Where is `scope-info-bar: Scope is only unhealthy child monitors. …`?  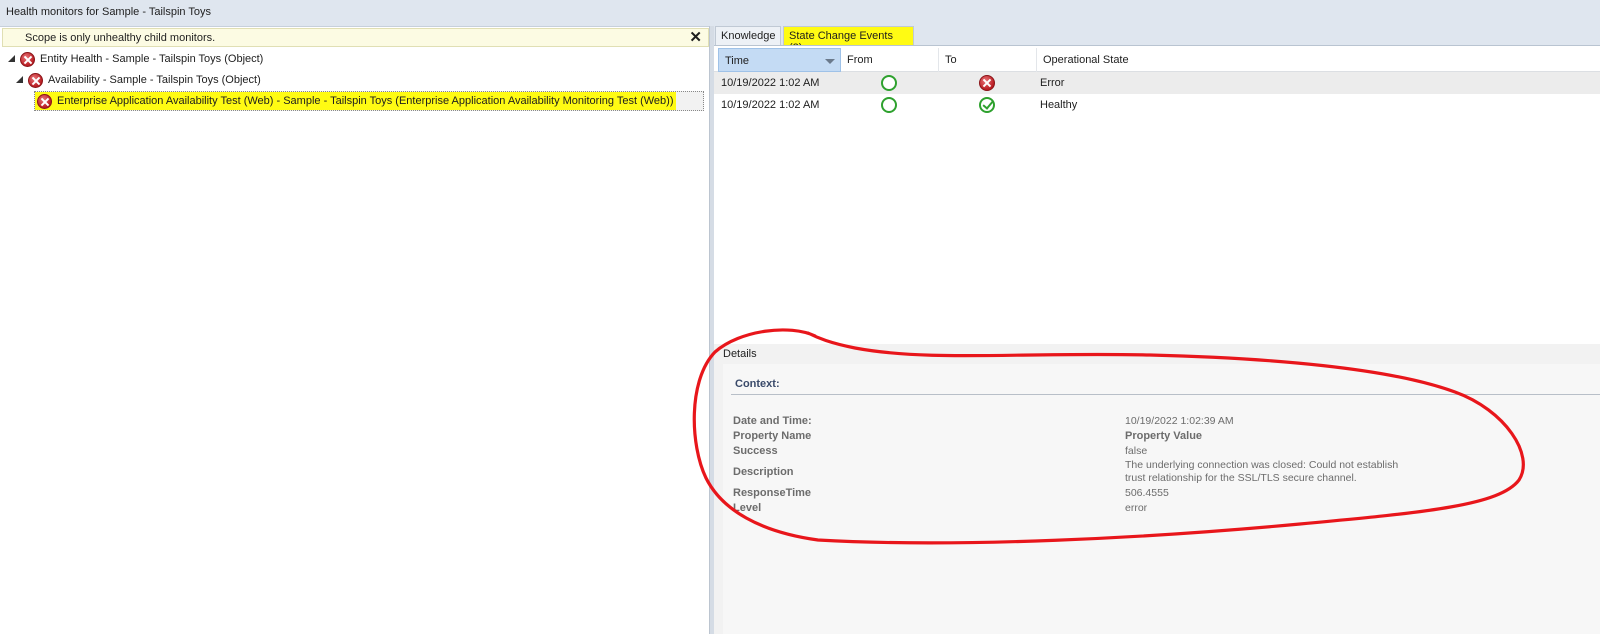
scope-info-bar: Scope is only unhealthy child monitors. … is located at coordinates (355, 37).